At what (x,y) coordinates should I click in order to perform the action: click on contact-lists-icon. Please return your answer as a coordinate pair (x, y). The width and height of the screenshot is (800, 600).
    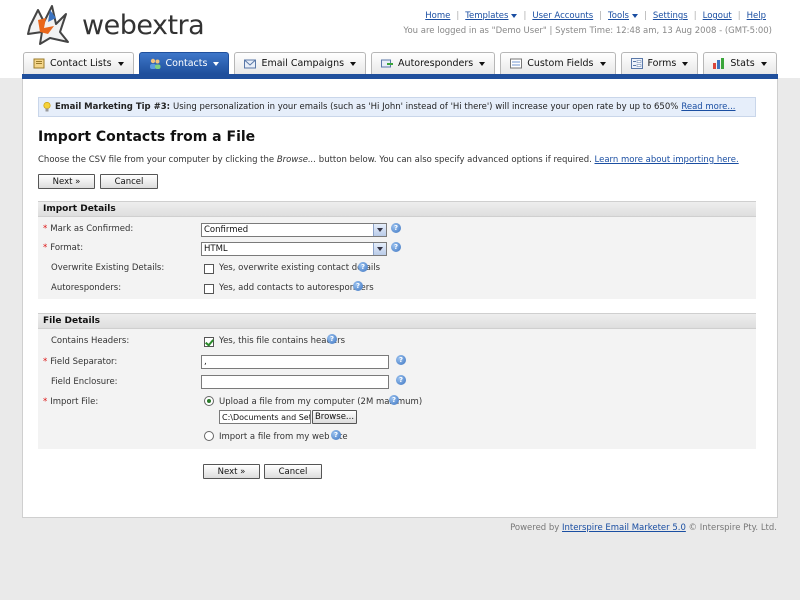
    Looking at the image, I should click on (39, 63).